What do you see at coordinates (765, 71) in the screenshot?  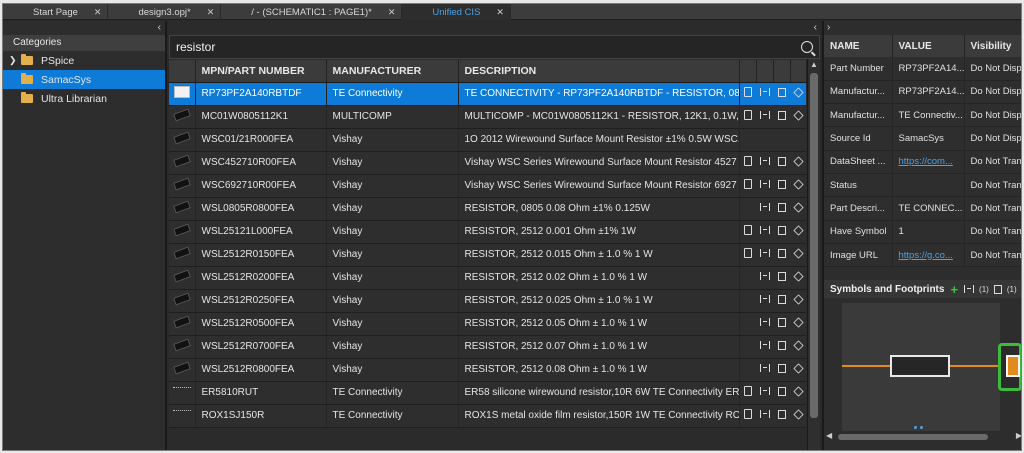 I see `column-header-symbol` at bounding box center [765, 71].